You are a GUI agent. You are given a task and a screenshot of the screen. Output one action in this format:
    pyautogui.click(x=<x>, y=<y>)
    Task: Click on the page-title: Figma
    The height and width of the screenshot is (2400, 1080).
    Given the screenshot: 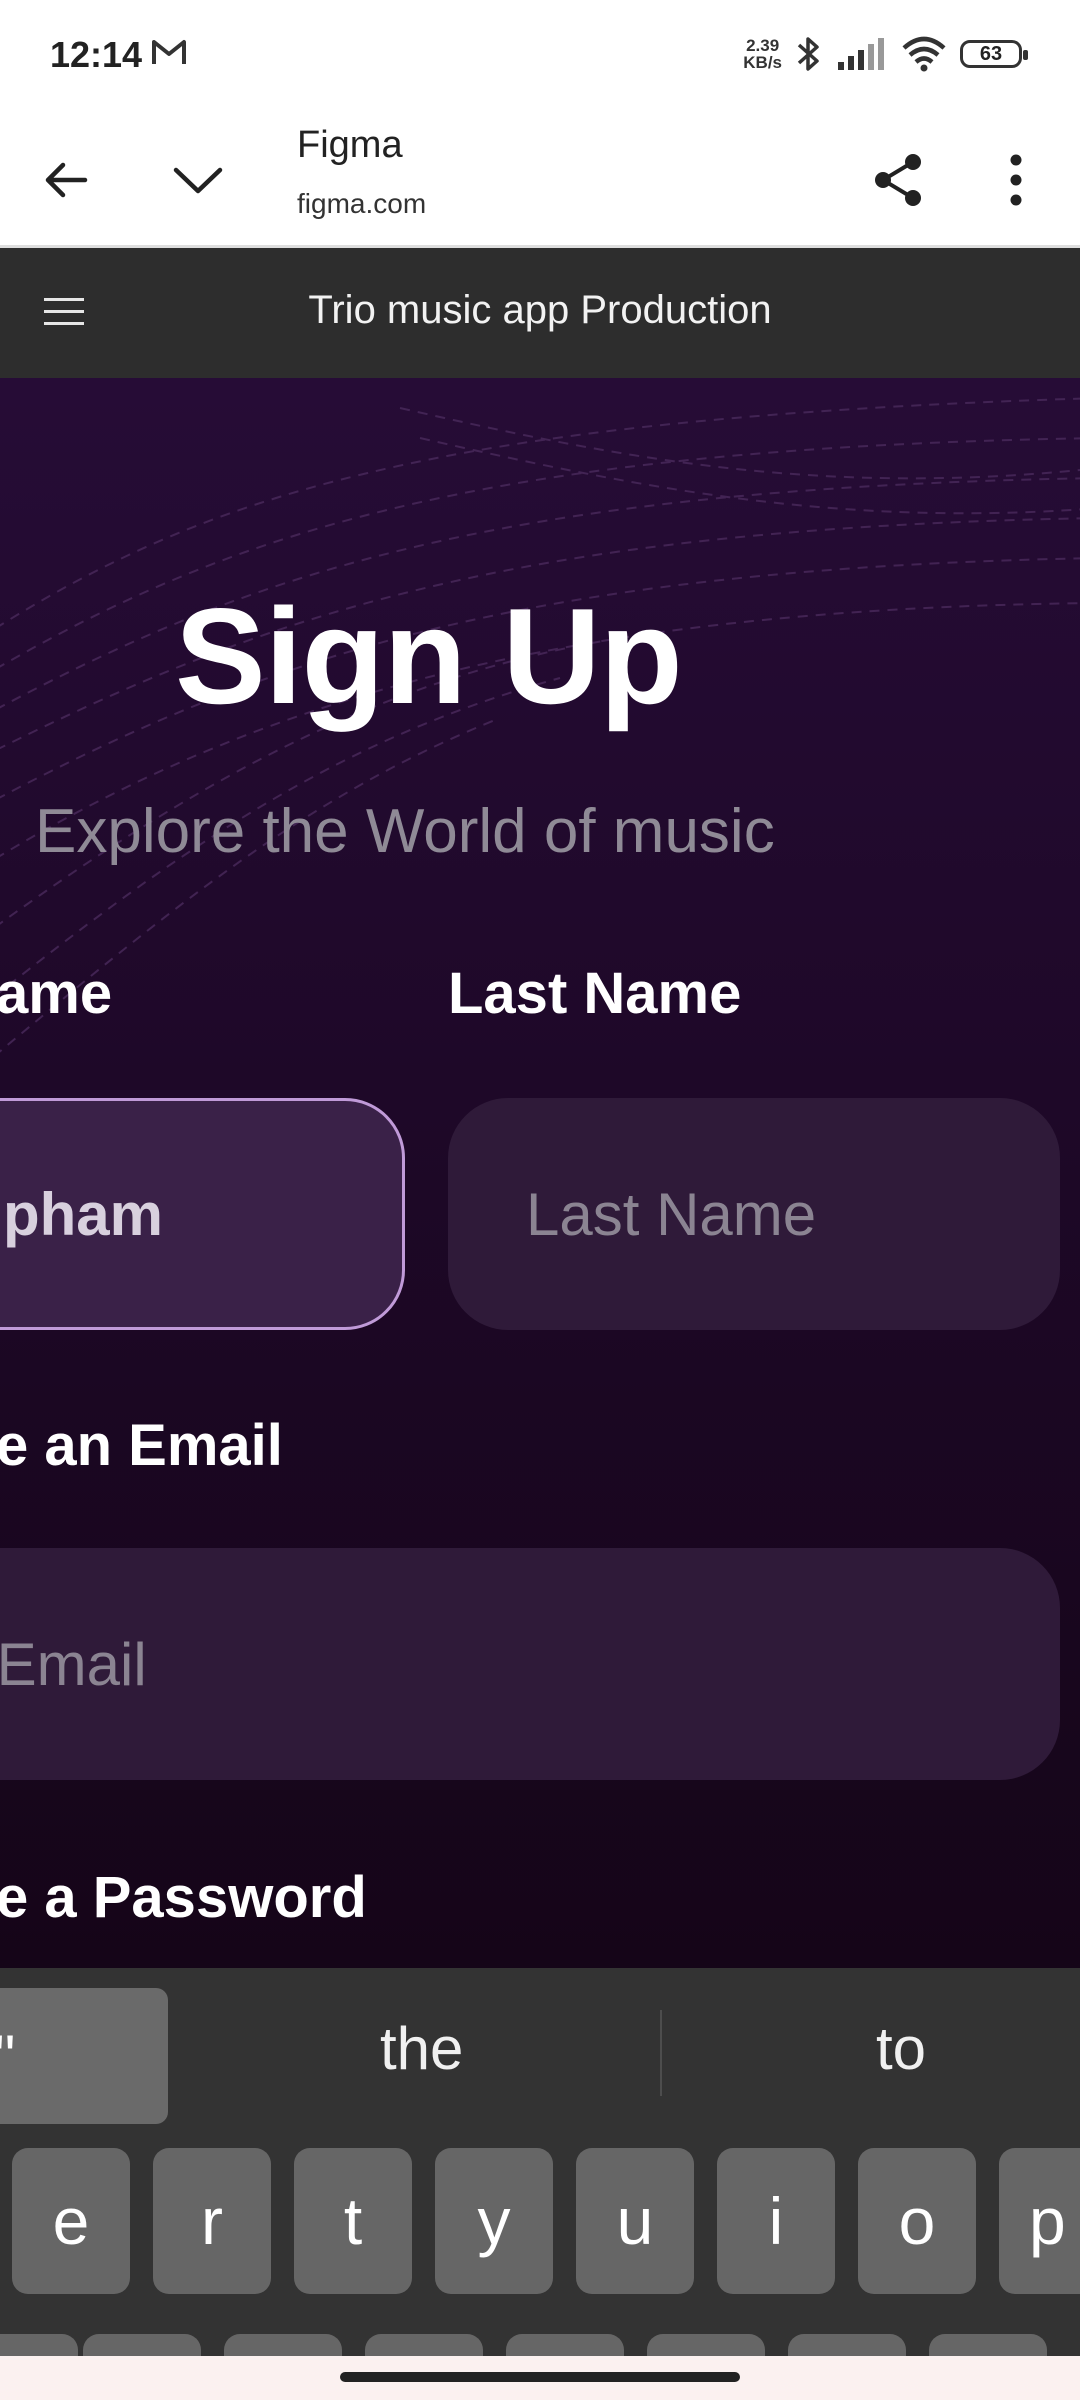 What is the action you would take?
    pyautogui.click(x=350, y=145)
    